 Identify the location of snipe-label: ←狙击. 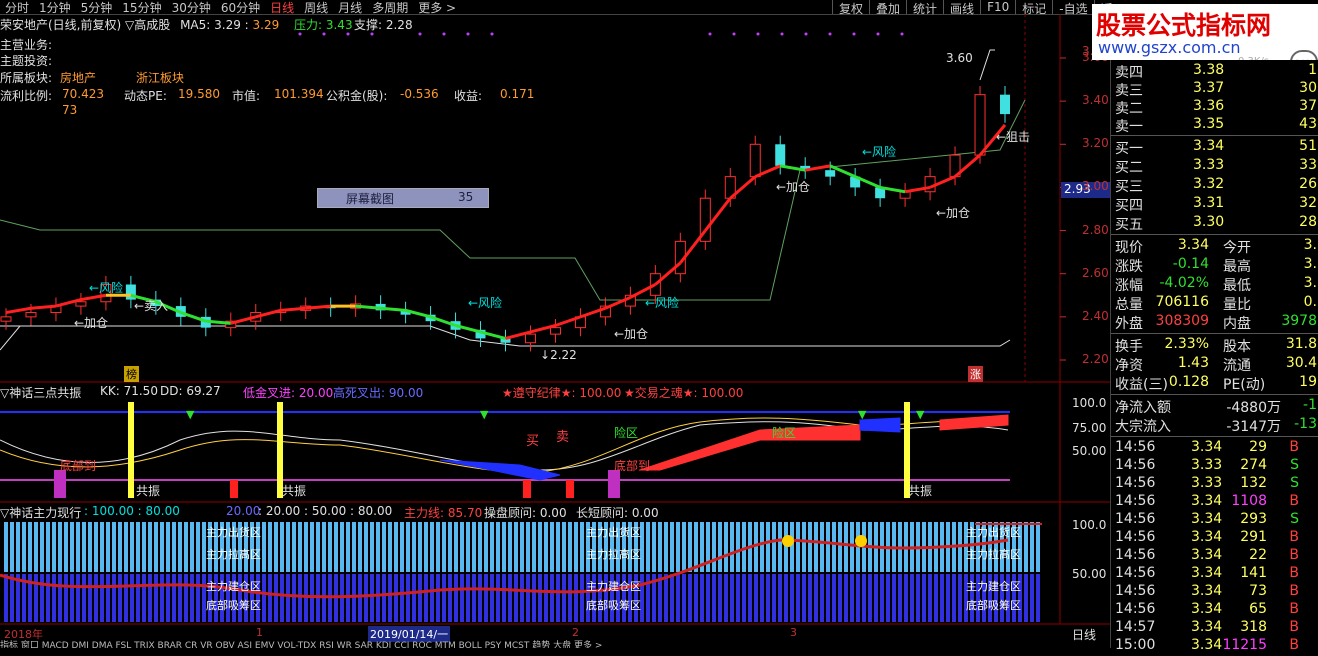
(1013, 137).